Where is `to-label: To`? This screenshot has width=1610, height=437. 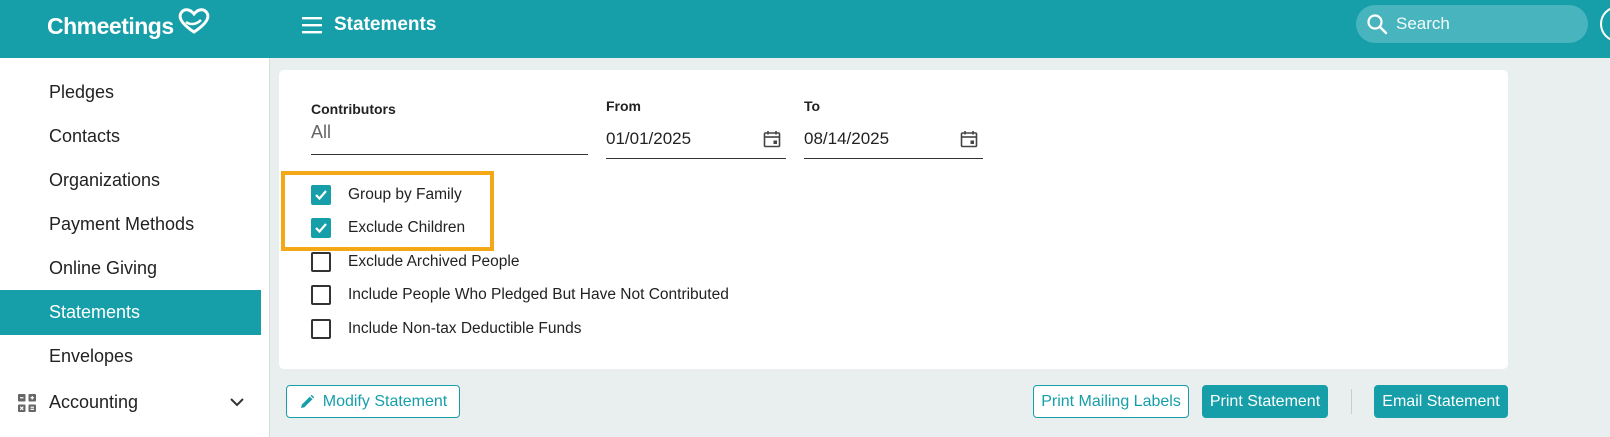
to-label: To is located at coordinates (812, 106).